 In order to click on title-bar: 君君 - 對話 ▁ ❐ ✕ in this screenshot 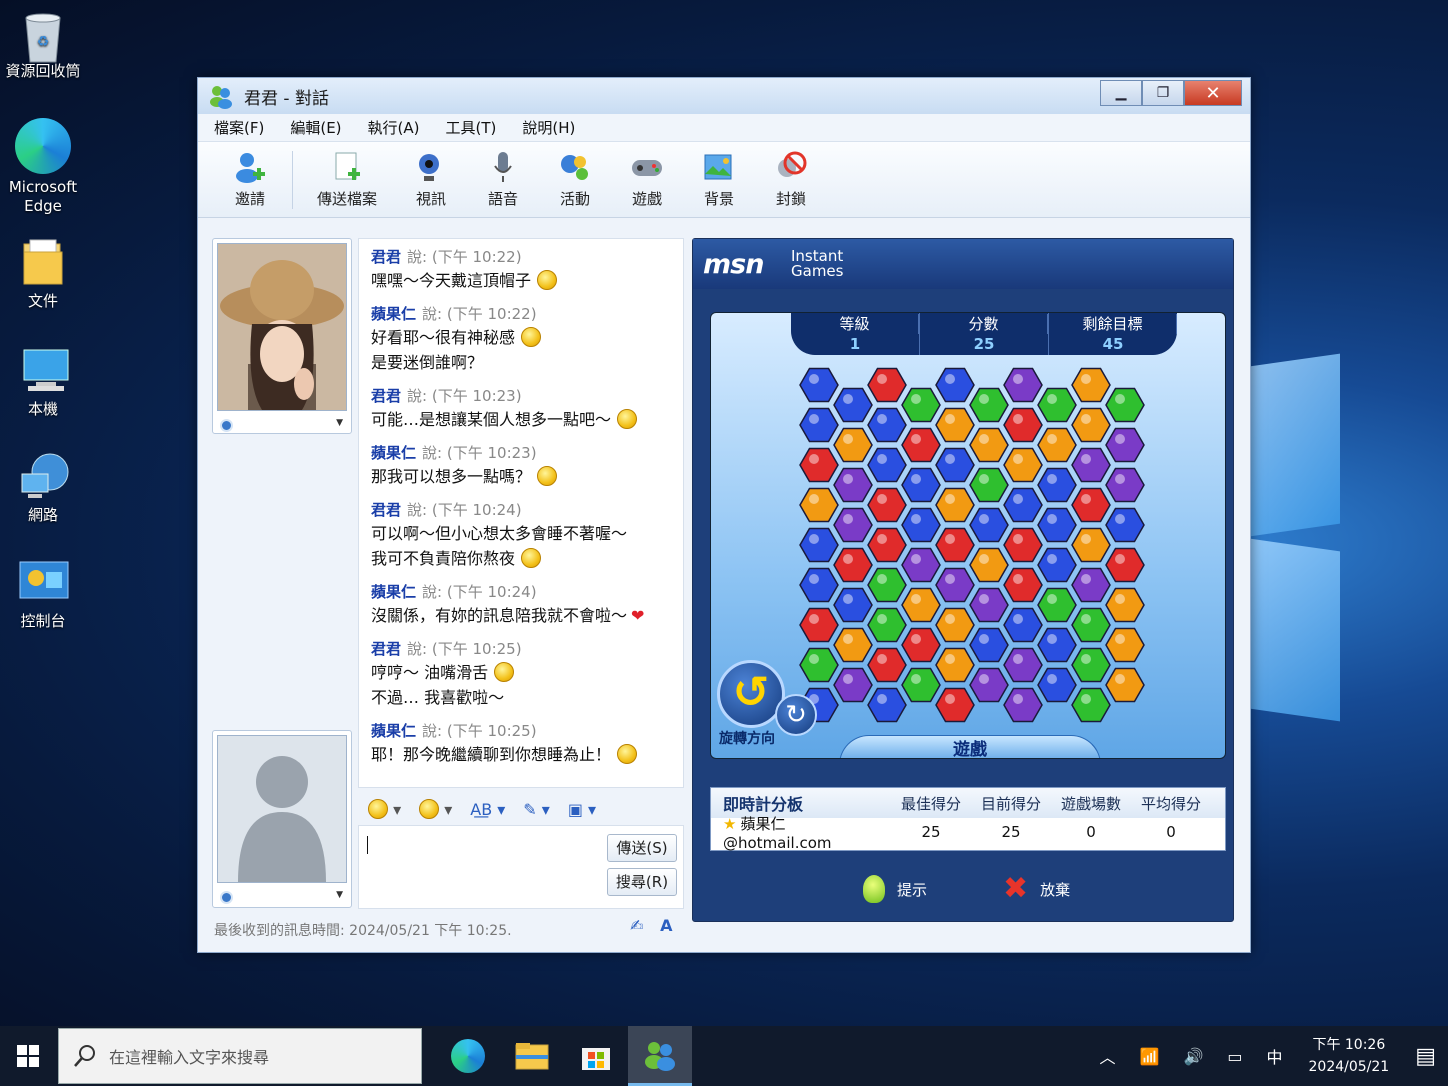, I will do `click(724, 96)`.